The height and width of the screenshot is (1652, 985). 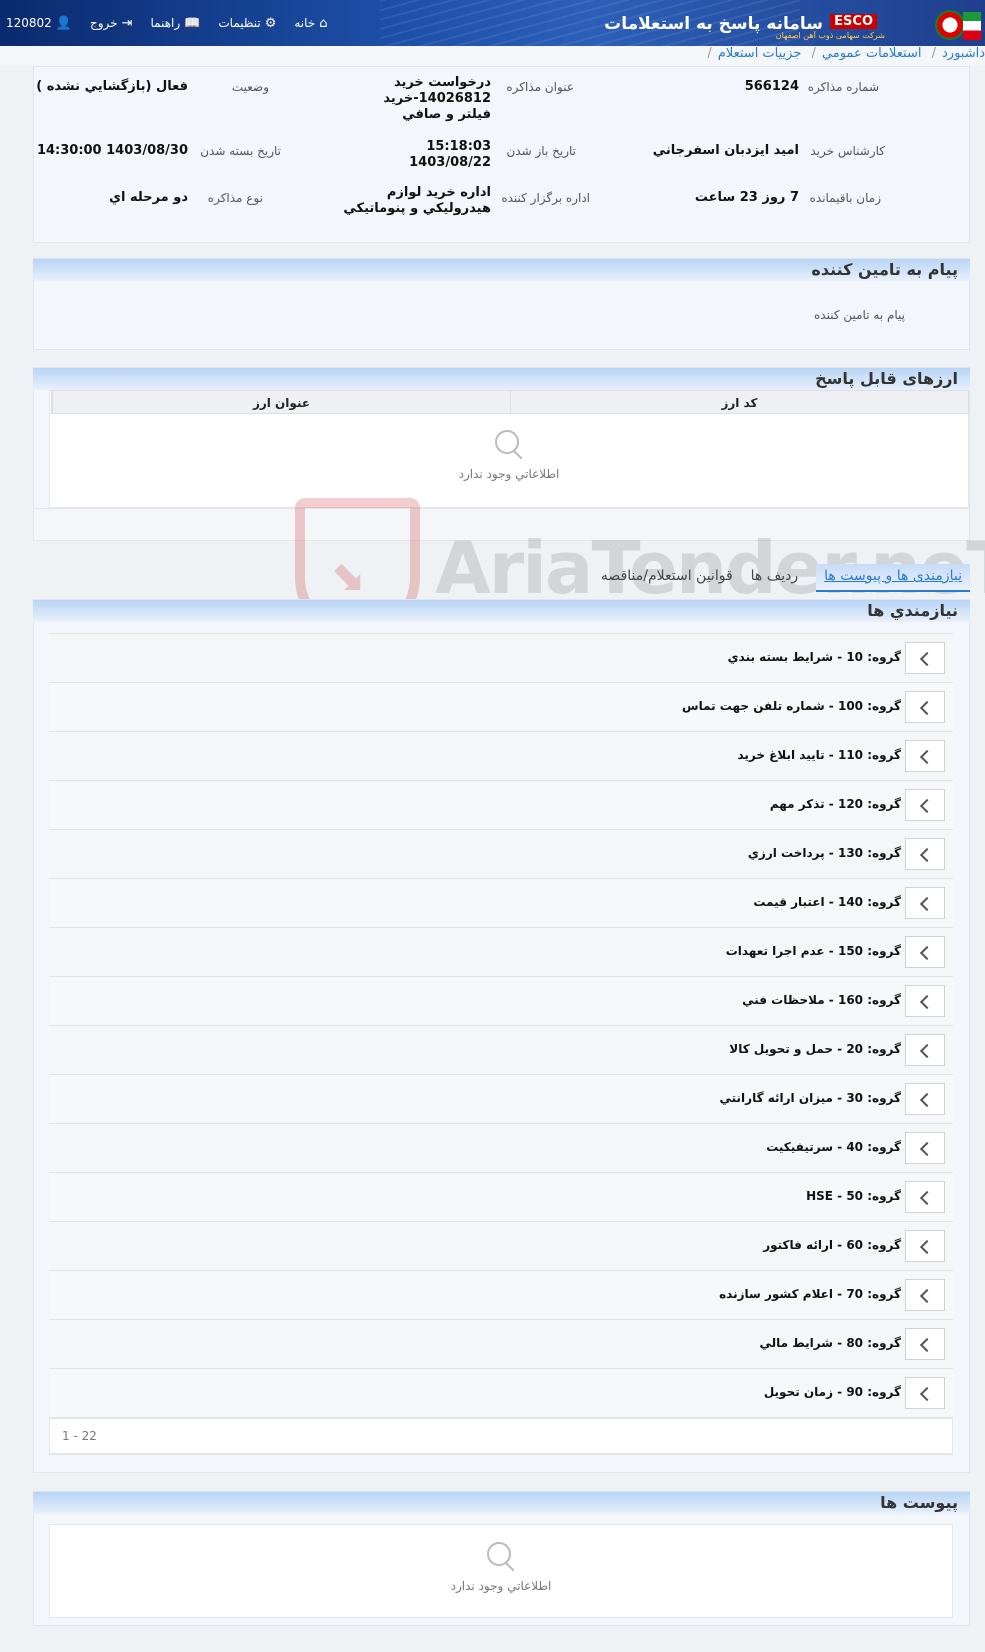 I want to click on open-date-label: تاريخ باز شدن, so click(x=541, y=151).